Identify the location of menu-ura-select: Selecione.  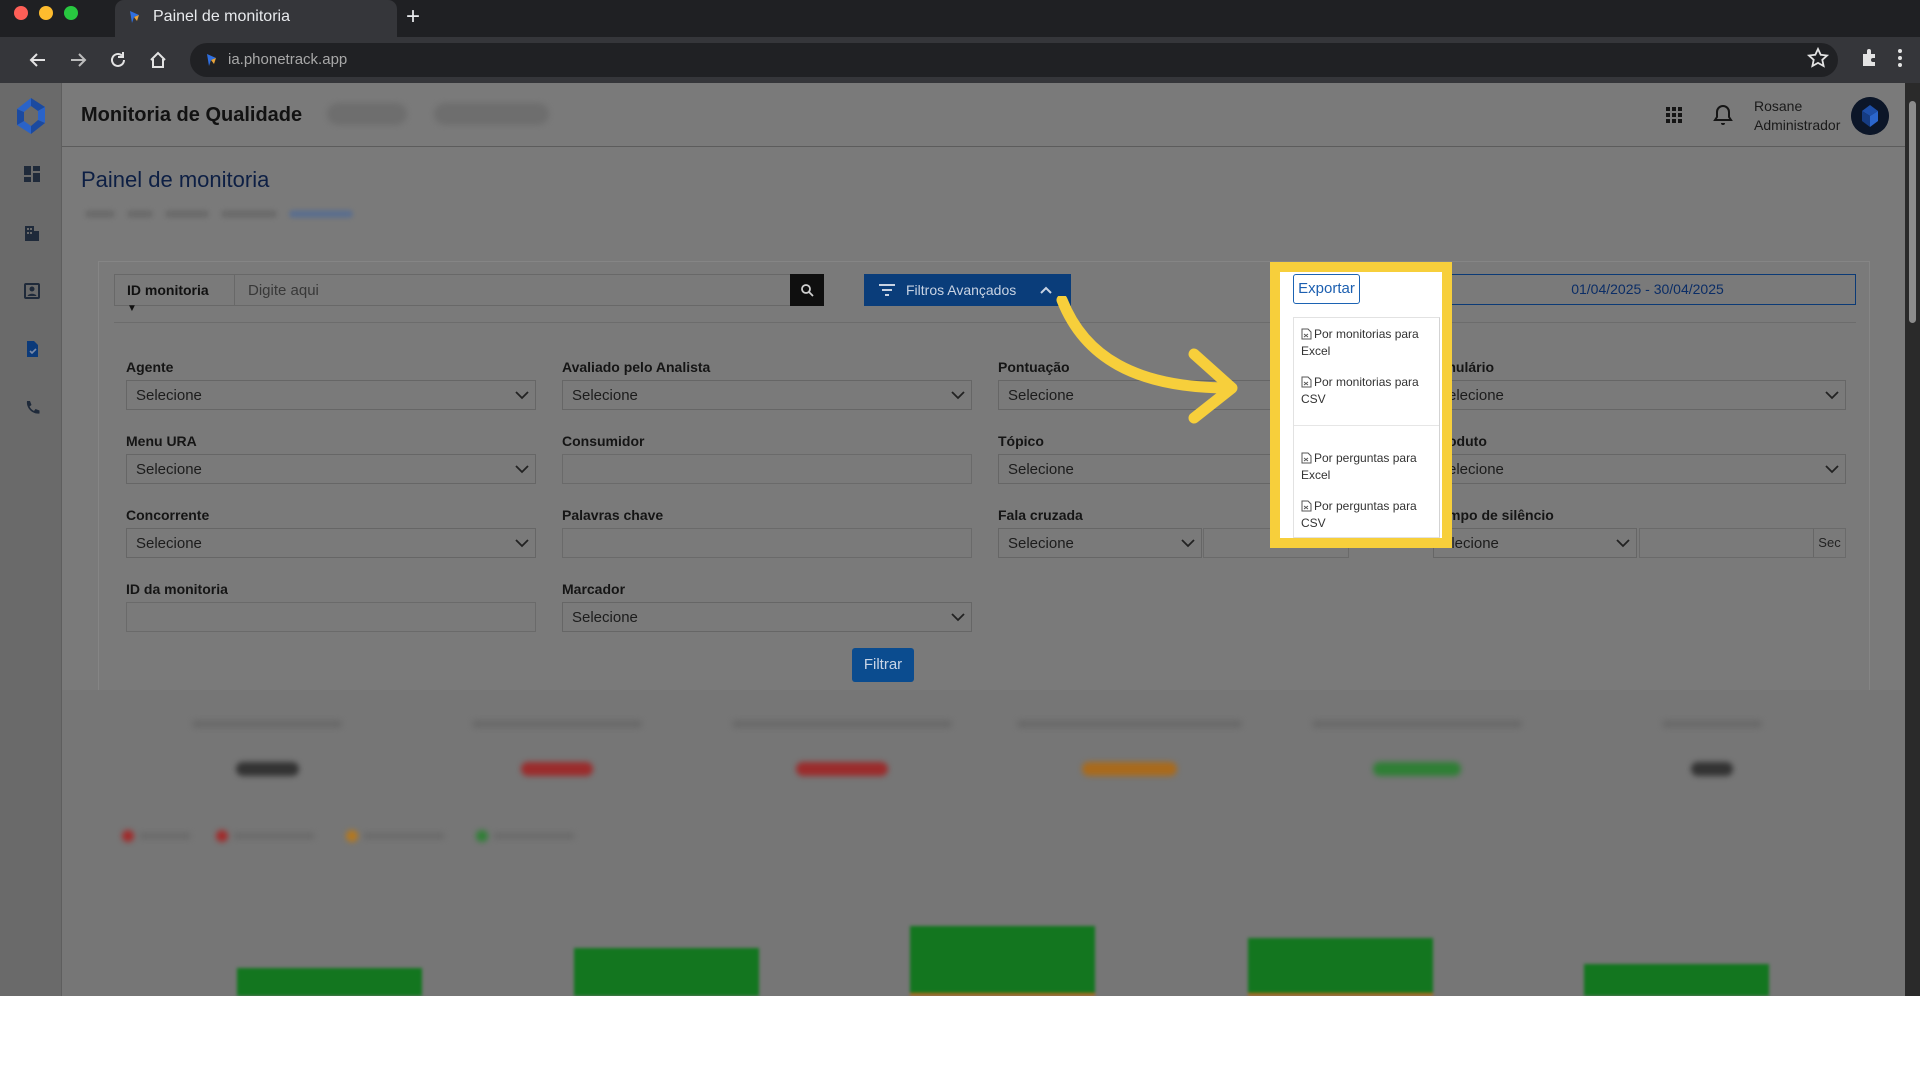
(331, 469).